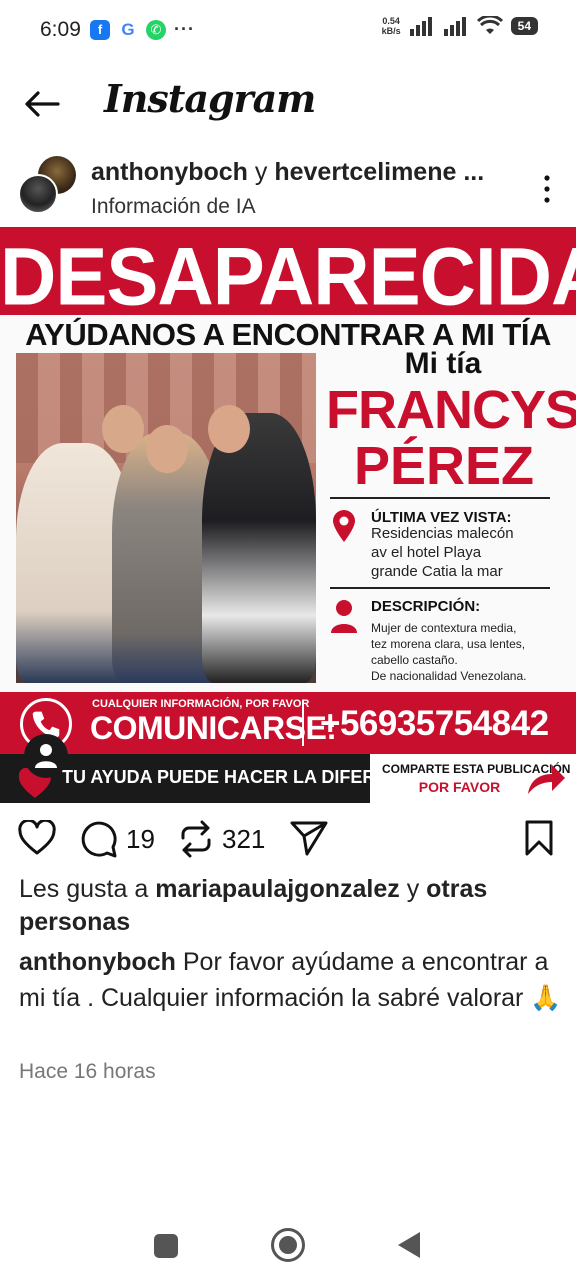 This screenshot has height=1280, width=576. Describe the element at coordinates (489, 25) in the screenshot. I see `wifi-icon` at that location.